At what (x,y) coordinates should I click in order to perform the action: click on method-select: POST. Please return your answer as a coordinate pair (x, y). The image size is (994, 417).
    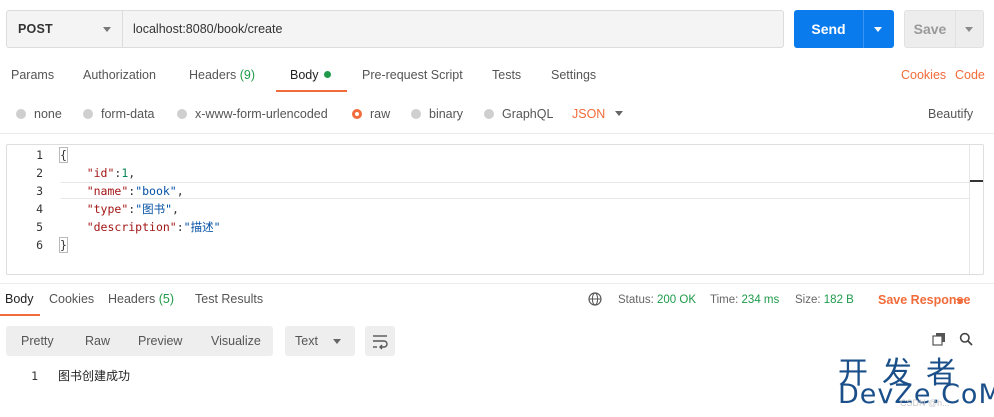
    Looking at the image, I should click on (64, 29).